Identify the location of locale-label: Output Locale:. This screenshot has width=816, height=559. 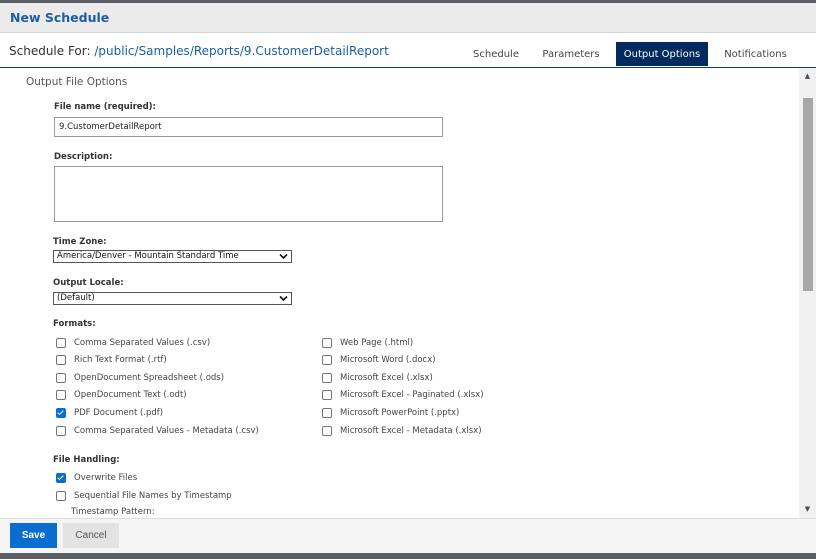
(88, 283).